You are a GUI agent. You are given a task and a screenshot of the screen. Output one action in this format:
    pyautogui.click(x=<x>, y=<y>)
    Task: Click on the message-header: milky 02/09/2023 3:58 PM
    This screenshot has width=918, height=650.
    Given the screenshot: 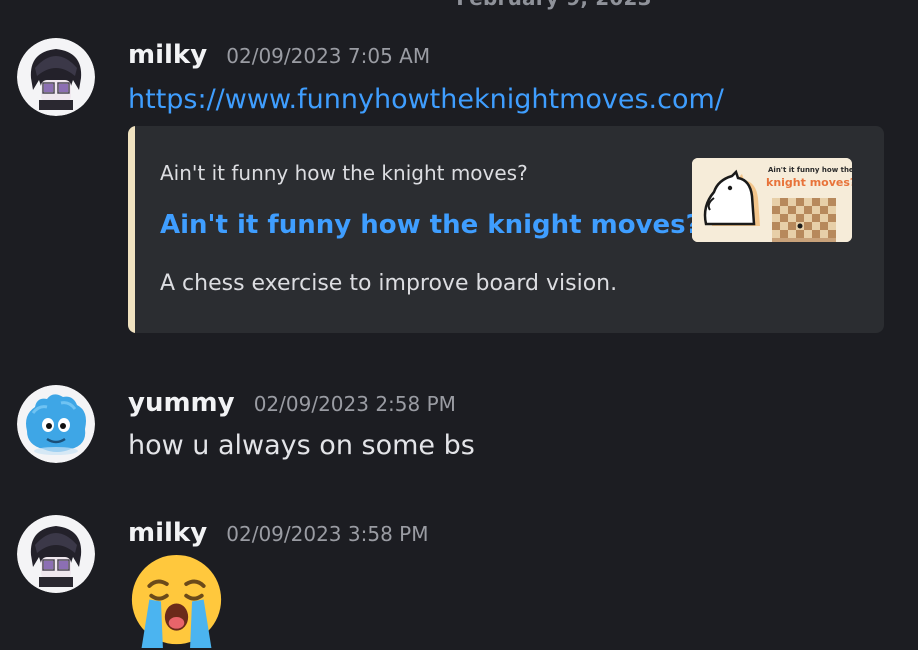 What is the action you would take?
    pyautogui.click(x=278, y=533)
    